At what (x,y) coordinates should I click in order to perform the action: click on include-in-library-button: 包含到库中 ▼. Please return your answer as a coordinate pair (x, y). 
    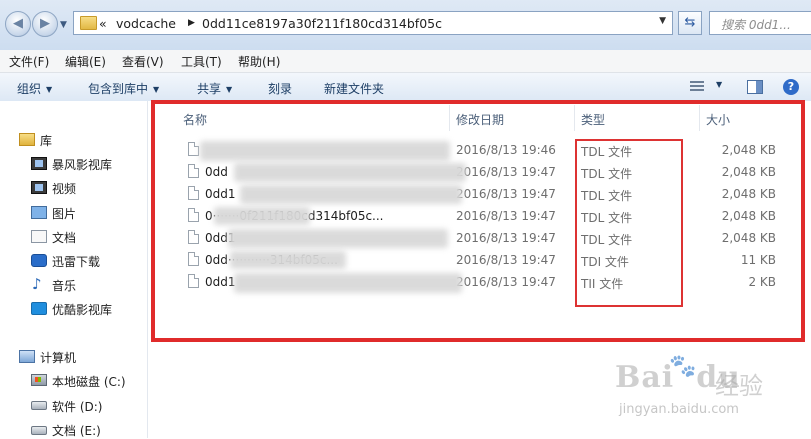
    Looking at the image, I should click on (123, 88).